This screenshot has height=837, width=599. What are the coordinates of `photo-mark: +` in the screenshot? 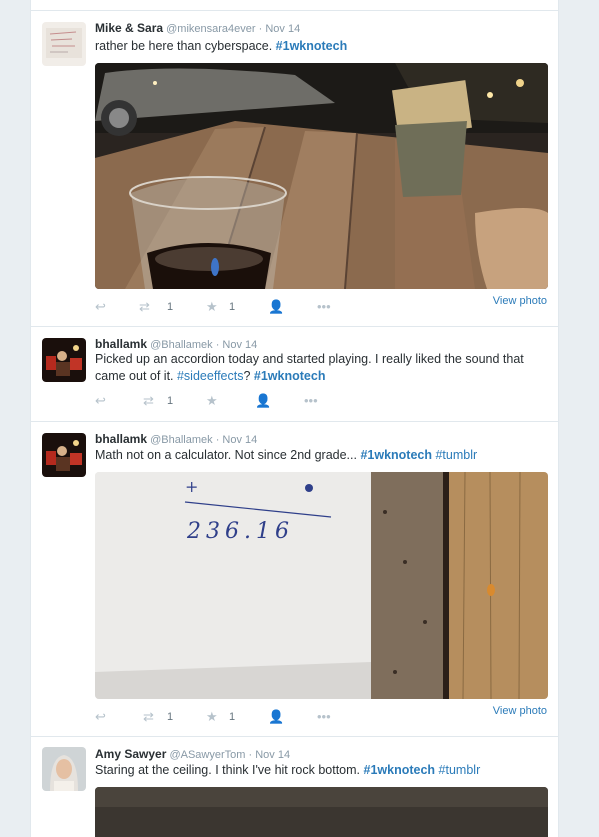 It's located at (191, 486).